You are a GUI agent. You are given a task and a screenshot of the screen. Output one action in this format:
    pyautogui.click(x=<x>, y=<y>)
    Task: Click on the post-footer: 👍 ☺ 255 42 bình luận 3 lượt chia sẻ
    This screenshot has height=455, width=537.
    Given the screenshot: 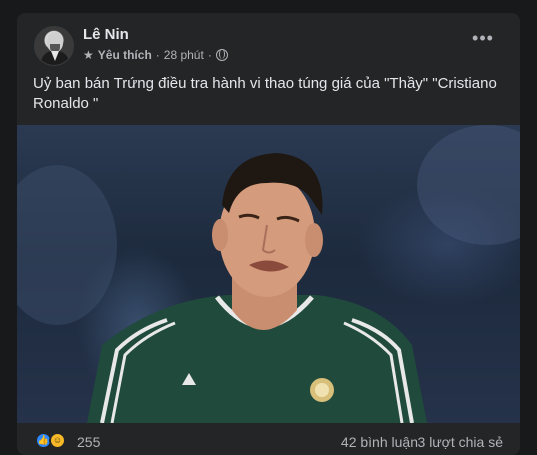 What is the action you would take?
    pyautogui.click(x=268, y=439)
    